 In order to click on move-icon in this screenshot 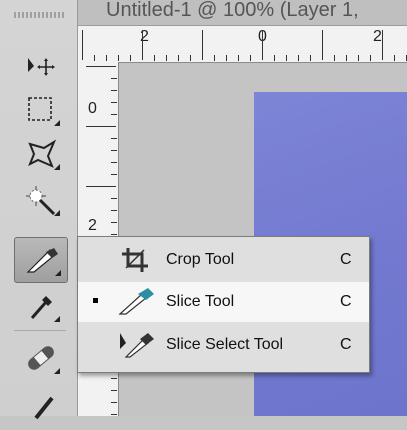, I will do `click(41, 67)`.